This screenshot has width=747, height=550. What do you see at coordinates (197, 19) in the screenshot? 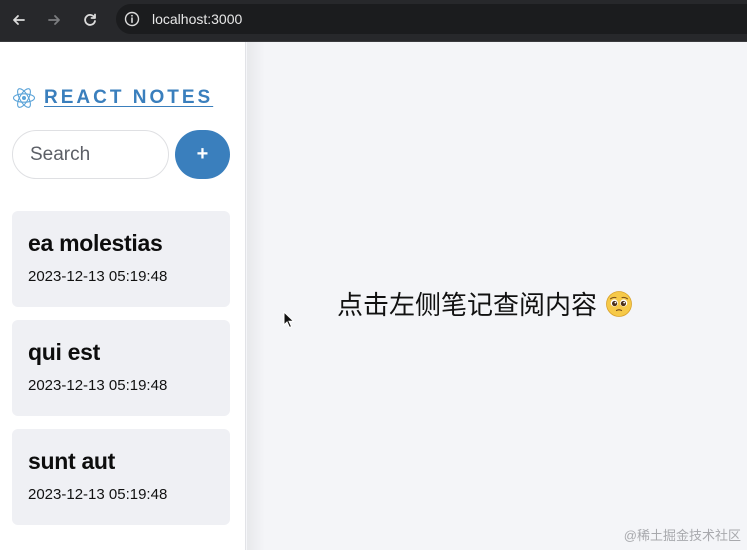
I see `url-text: localhost:3000` at bounding box center [197, 19].